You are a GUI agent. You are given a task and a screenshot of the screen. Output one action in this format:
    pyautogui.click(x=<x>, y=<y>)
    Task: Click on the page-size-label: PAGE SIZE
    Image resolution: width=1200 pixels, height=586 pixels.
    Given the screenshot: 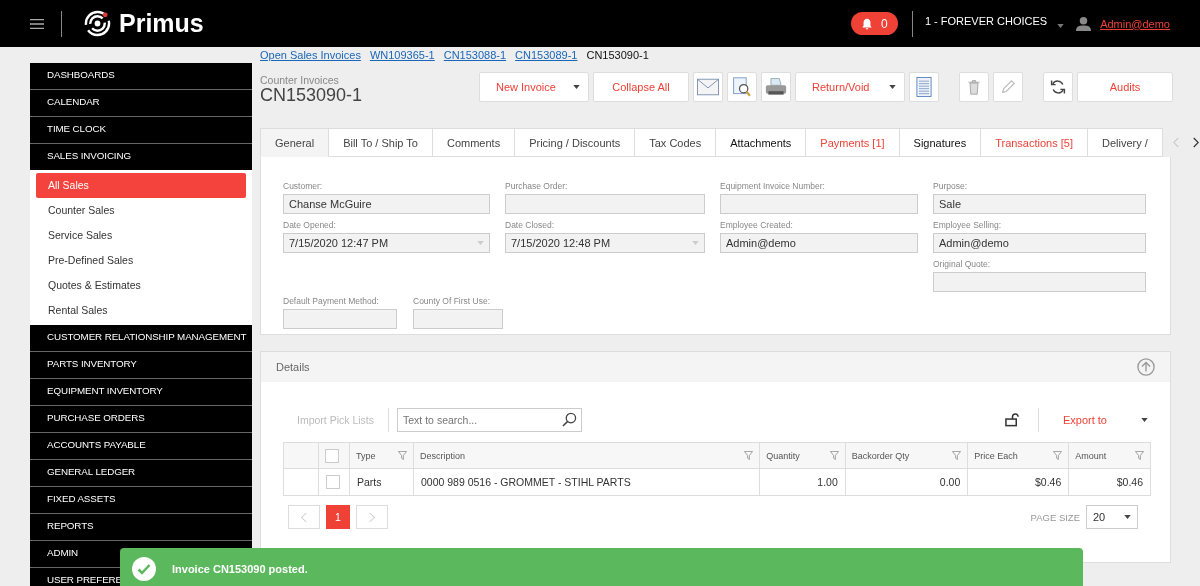 What is the action you would take?
    pyautogui.click(x=1055, y=517)
    